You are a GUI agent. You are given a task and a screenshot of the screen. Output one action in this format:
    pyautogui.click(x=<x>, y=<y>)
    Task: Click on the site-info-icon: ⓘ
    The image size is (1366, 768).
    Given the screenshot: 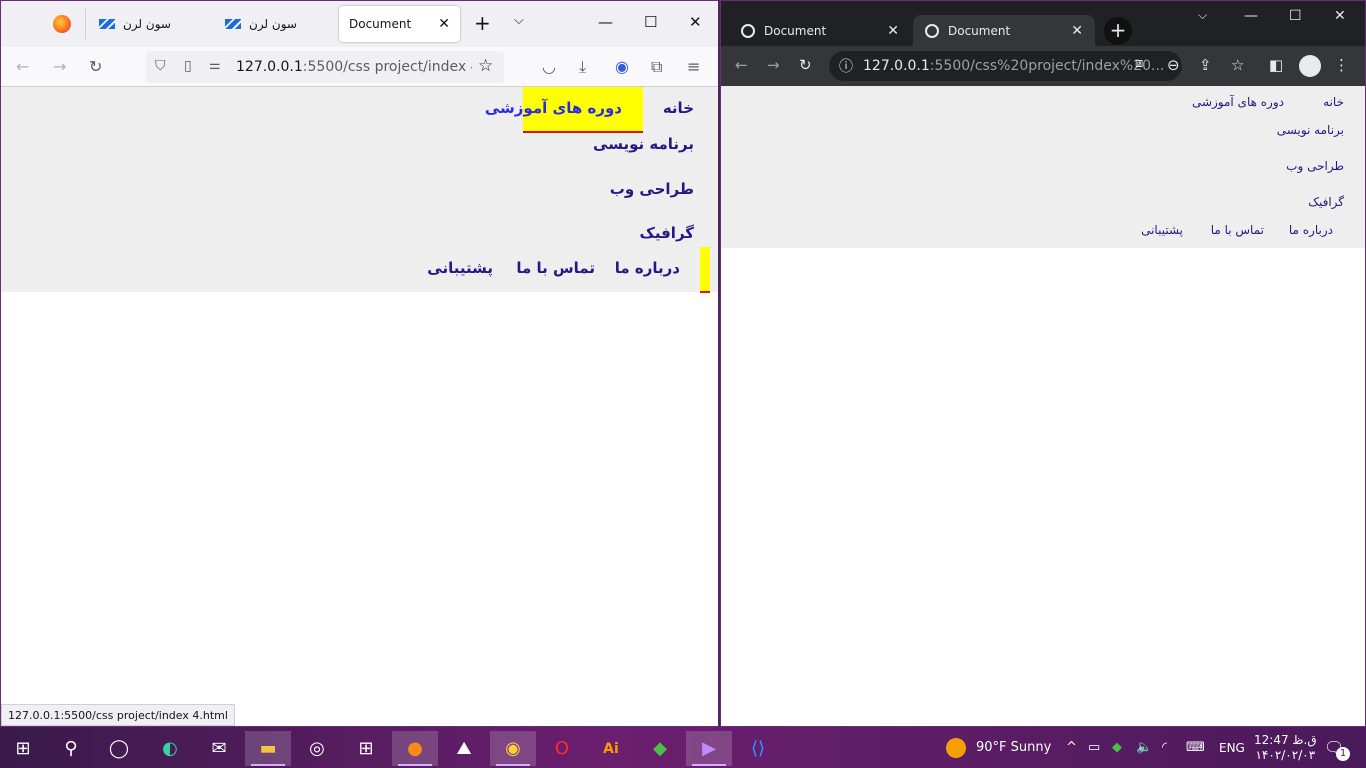 What is the action you would take?
    pyautogui.click(x=846, y=66)
    